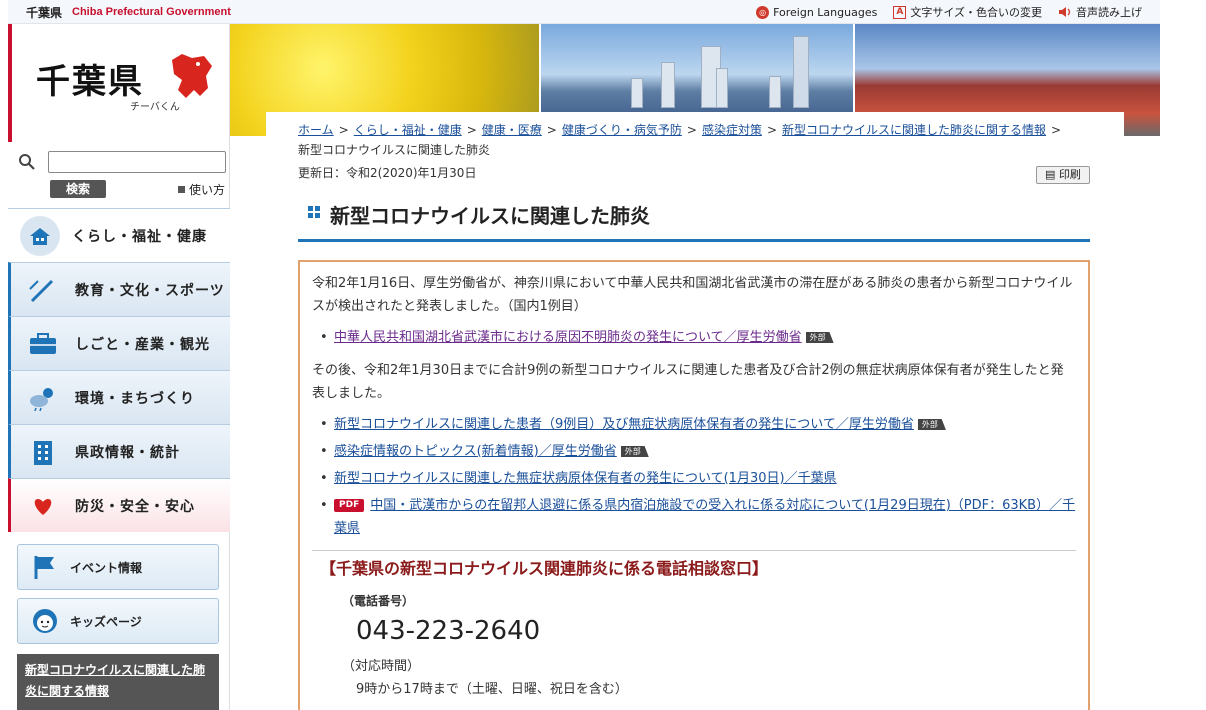 This screenshot has height=710, width=1206. Describe the element at coordinates (512, 130) in the screenshot. I see `breadcrumb-kenko: 健康・医療` at that location.